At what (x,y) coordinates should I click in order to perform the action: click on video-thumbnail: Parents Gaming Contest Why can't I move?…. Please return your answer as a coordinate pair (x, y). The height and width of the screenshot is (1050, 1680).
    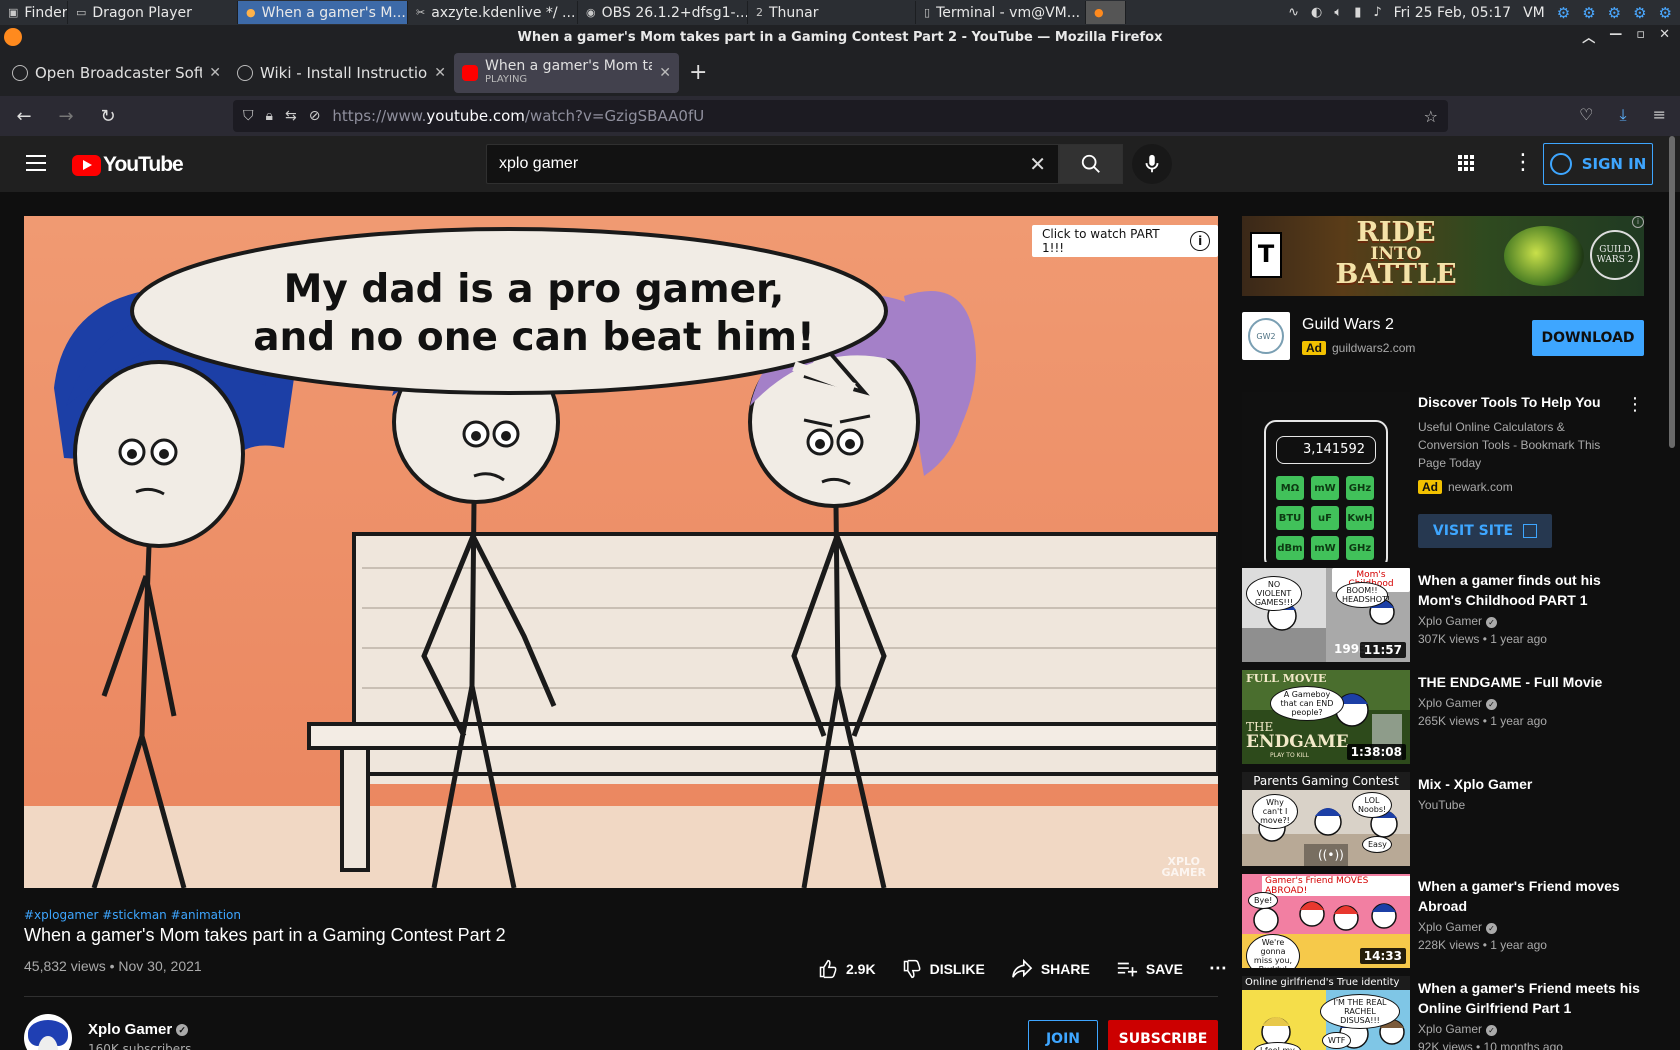
    Looking at the image, I should click on (1326, 819).